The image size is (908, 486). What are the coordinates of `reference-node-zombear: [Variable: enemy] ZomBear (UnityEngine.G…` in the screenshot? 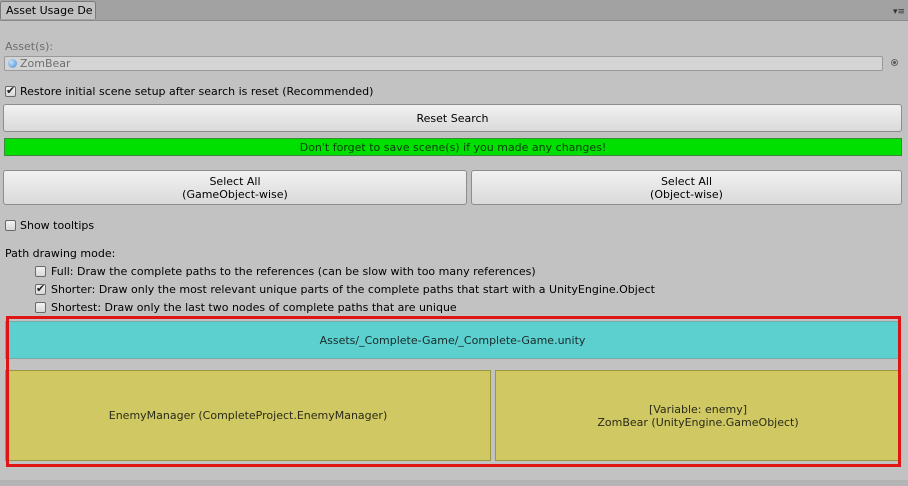 It's located at (698, 415).